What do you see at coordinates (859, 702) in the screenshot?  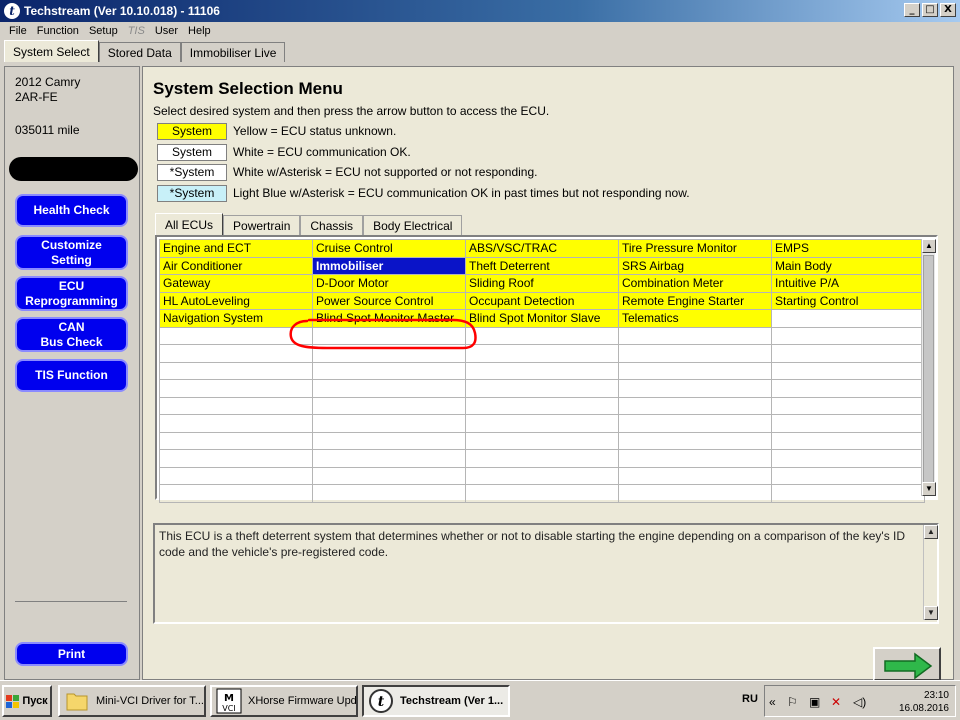 I see `volume-icon: ◁)` at bounding box center [859, 702].